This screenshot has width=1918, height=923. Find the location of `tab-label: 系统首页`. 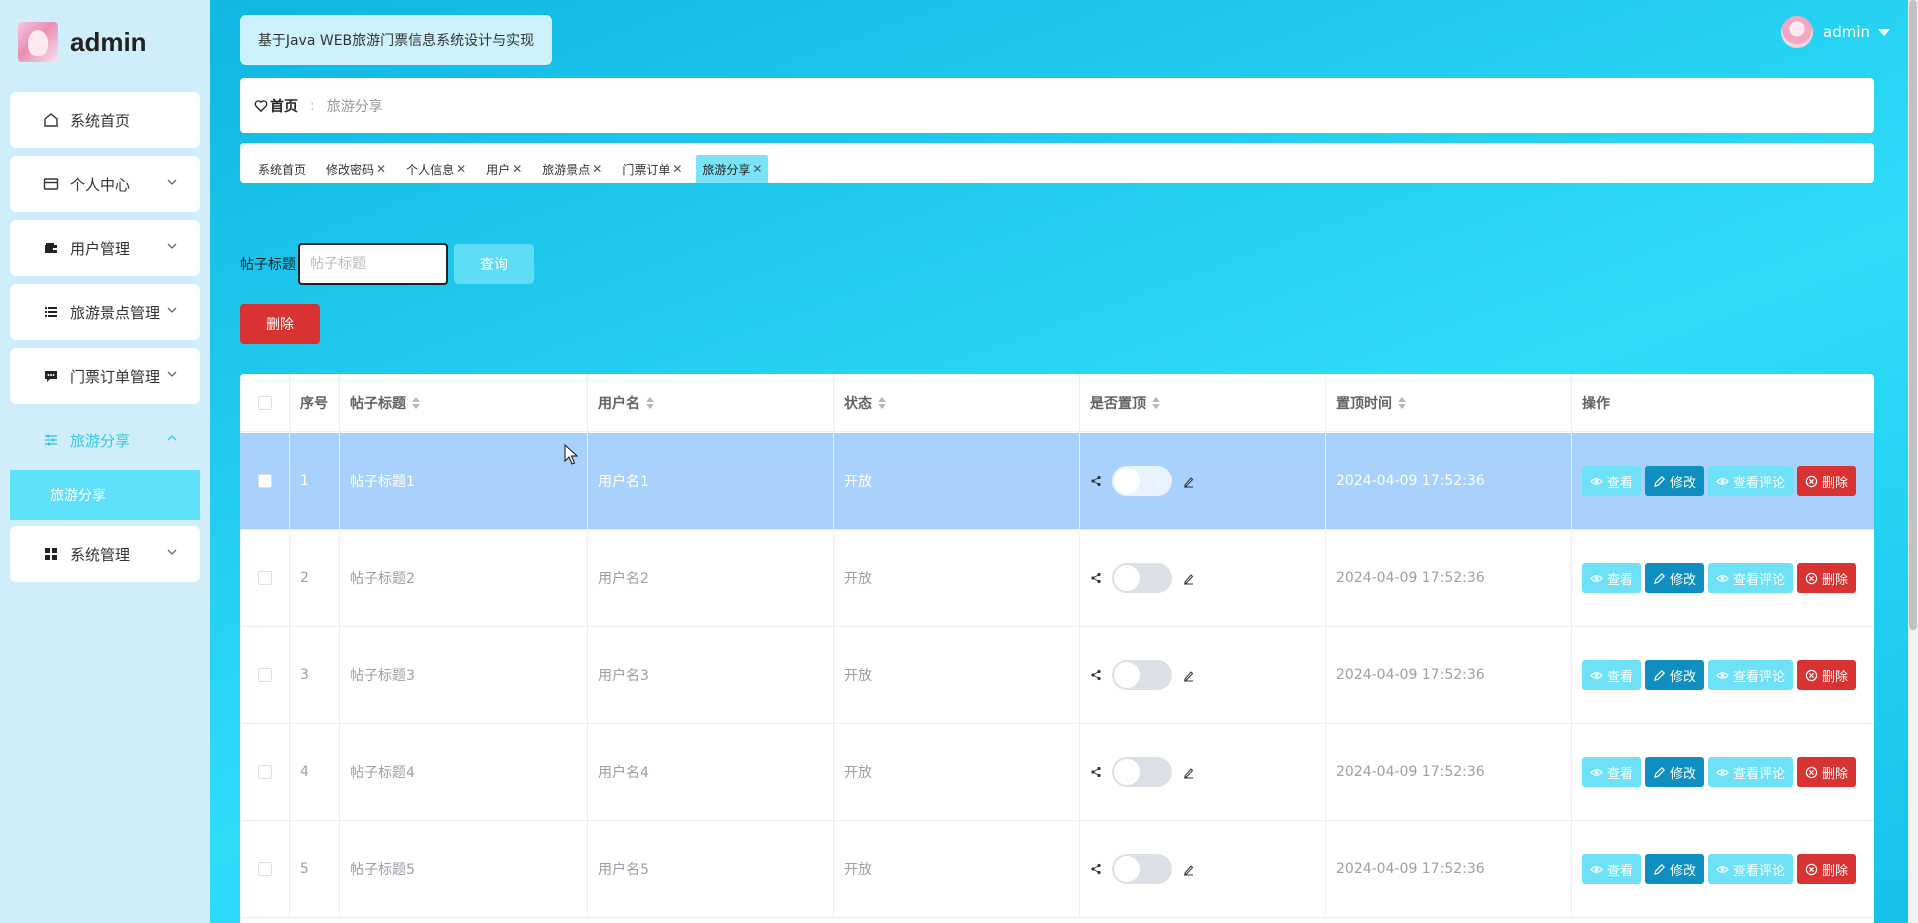

tab-label: 系统首页 is located at coordinates (282, 169).